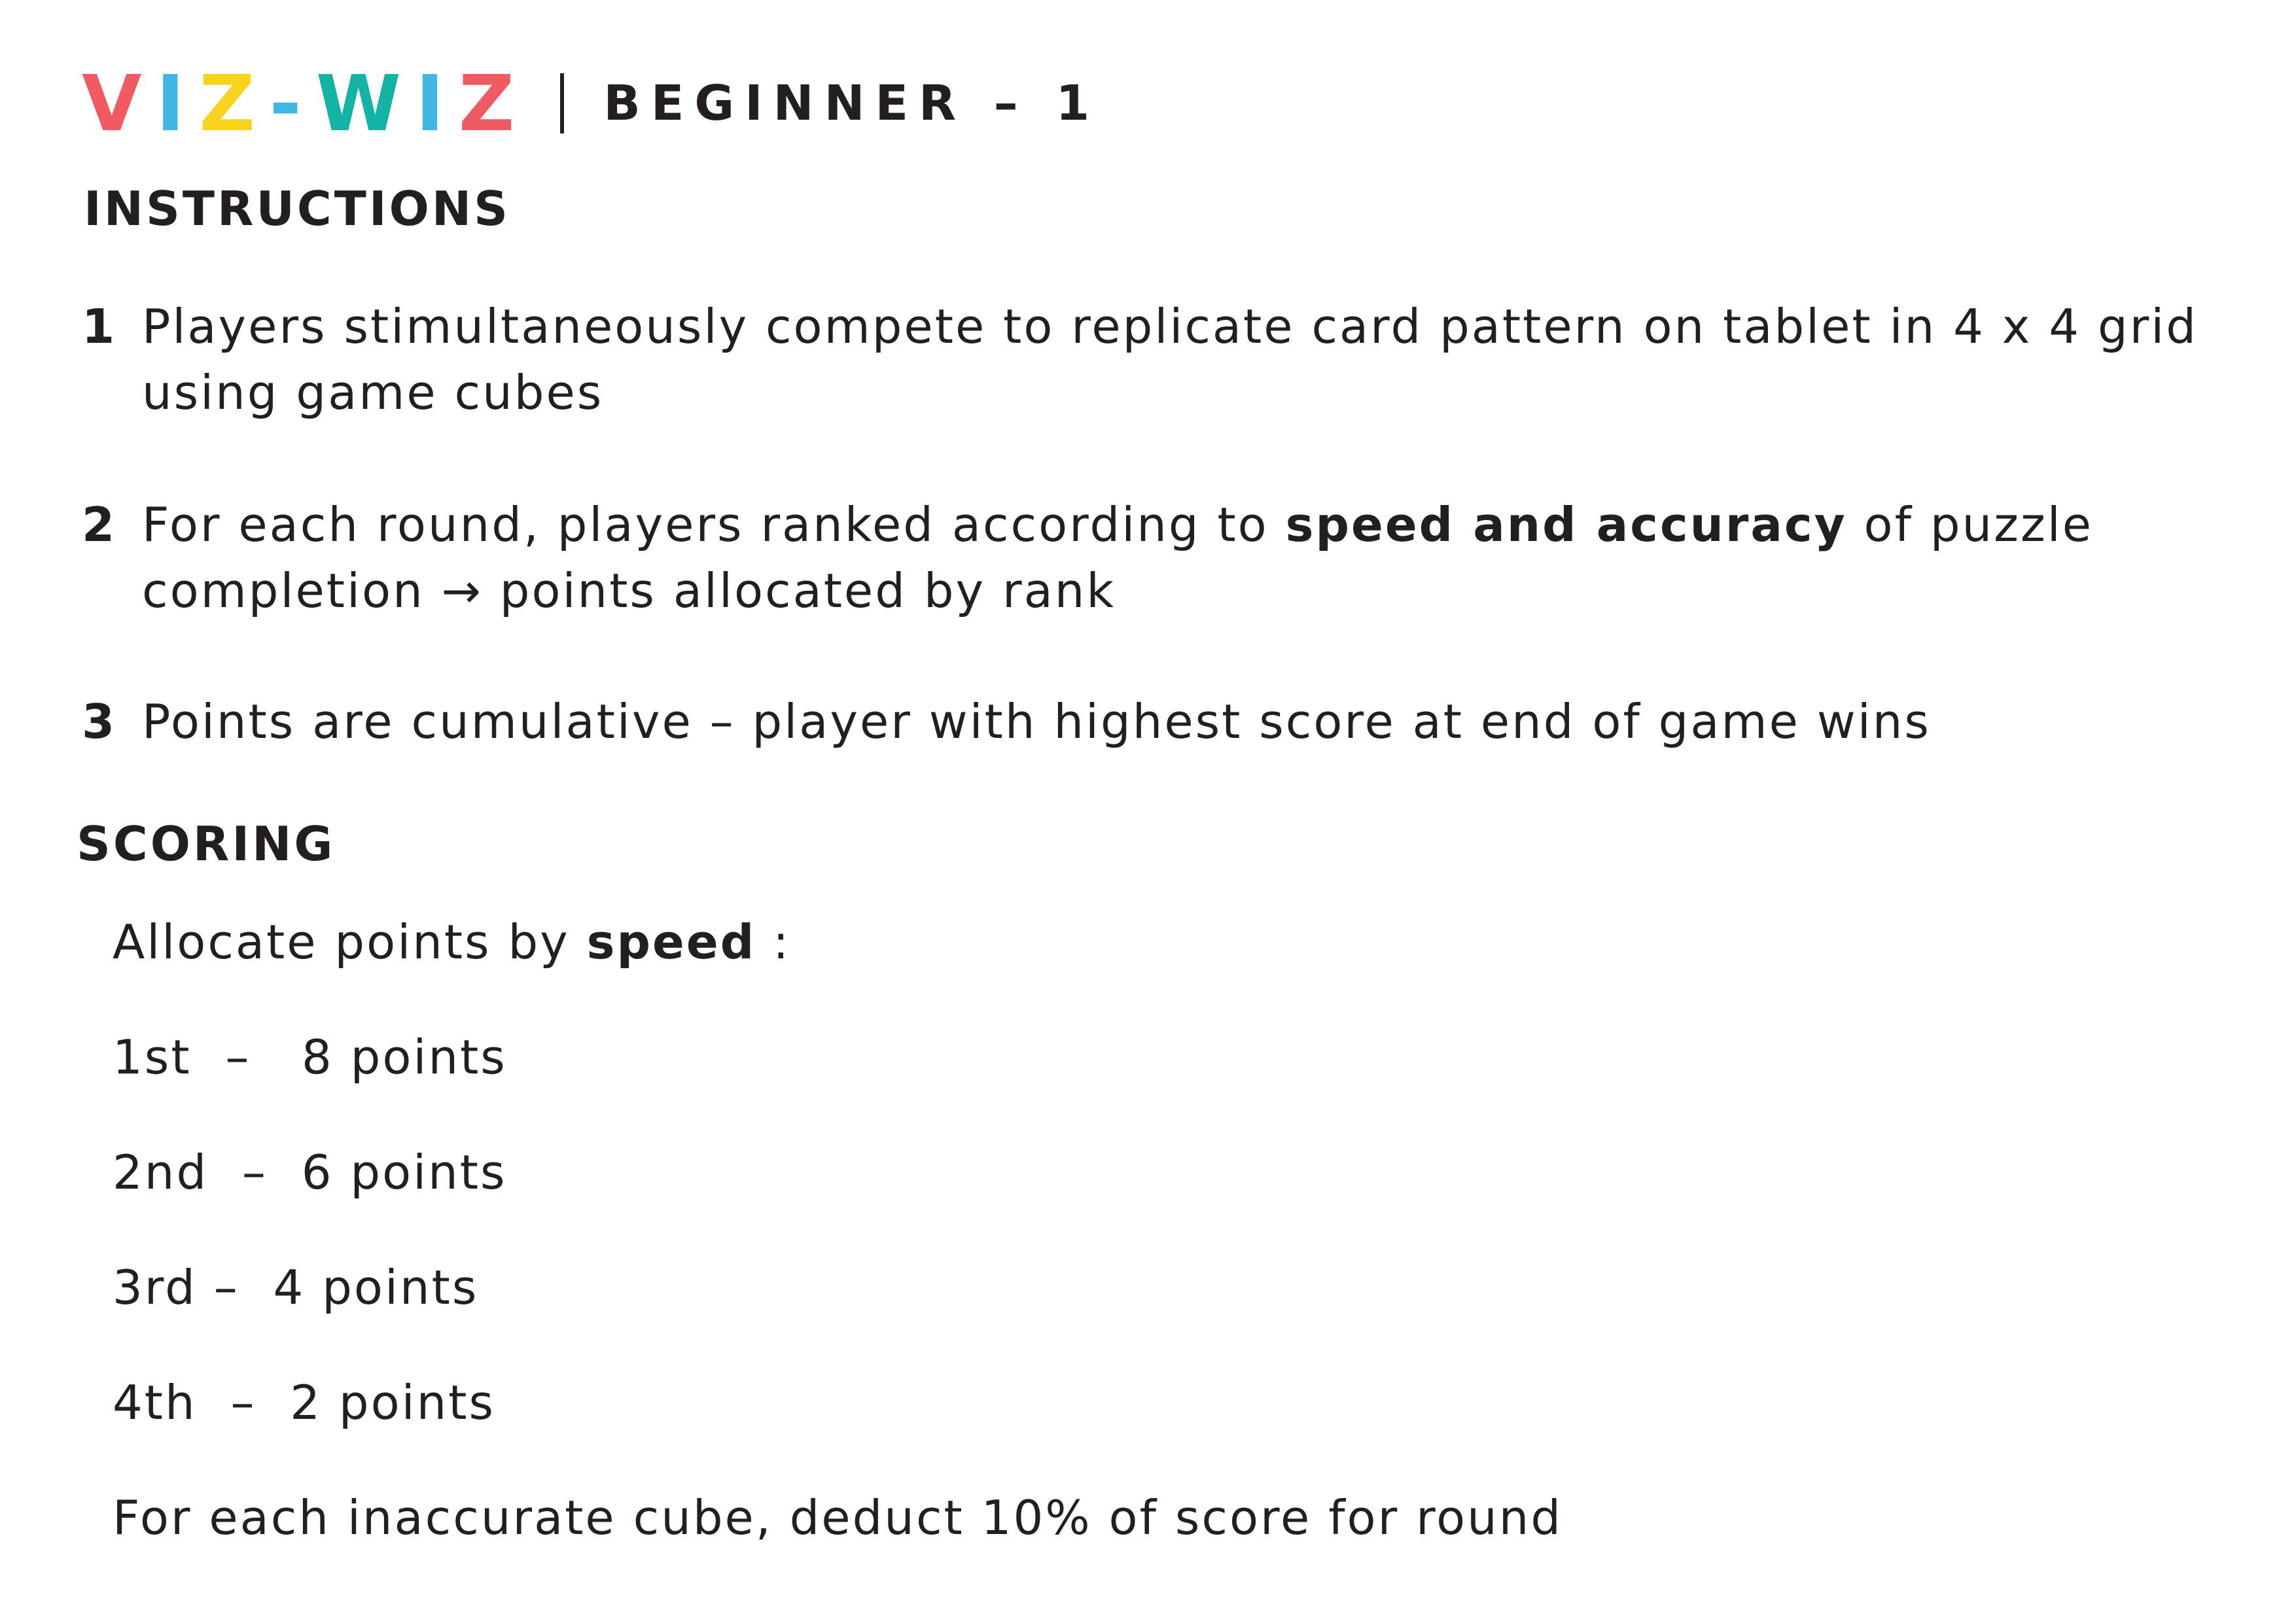 This screenshot has width=2296, height=1623. What do you see at coordinates (98, 327) in the screenshot?
I see `instruction-number: 1` at bounding box center [98, 327].